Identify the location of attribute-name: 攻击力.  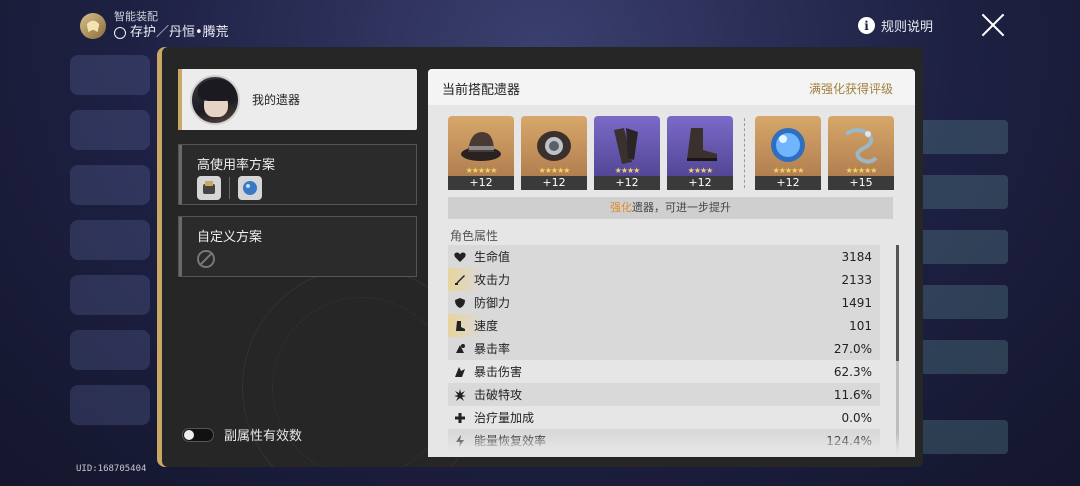
(492, 280).